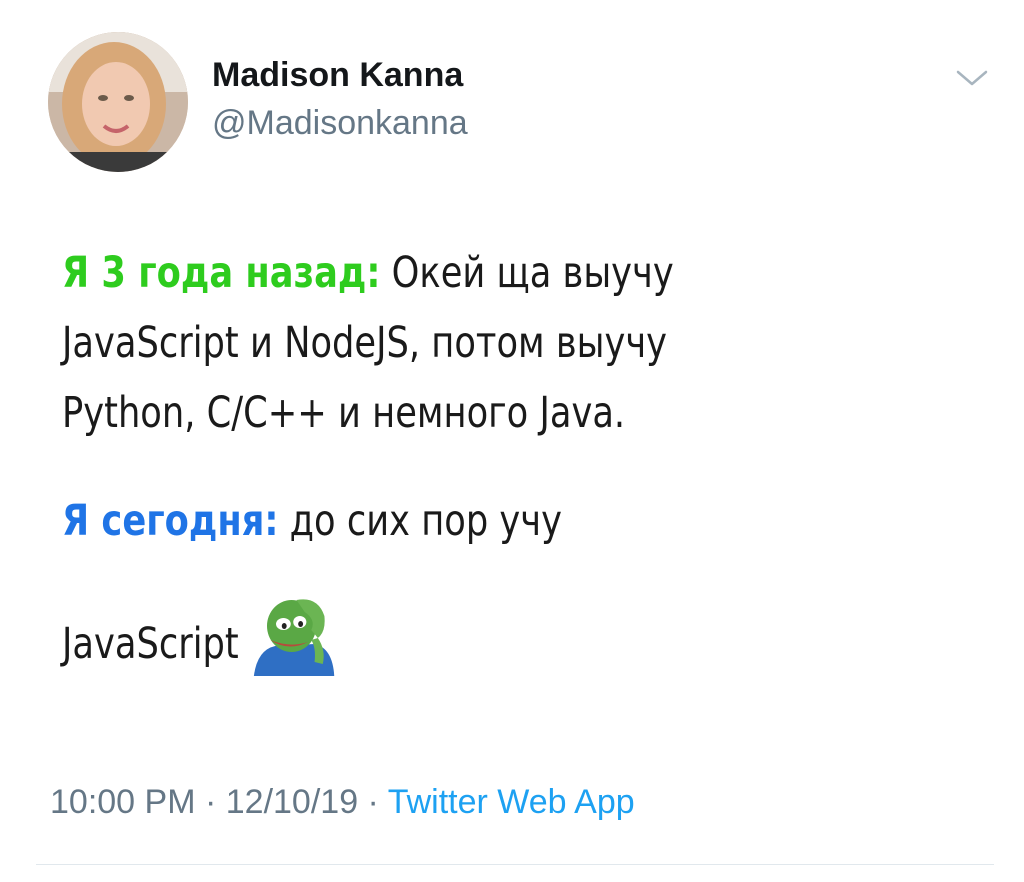 The height and width of the screenshot is (882, 1024). What do you see at coordinates (511, 802) in the screenshot?
I see `tweet-source-link: Twitter Web App` at bounding box center [511, 802].